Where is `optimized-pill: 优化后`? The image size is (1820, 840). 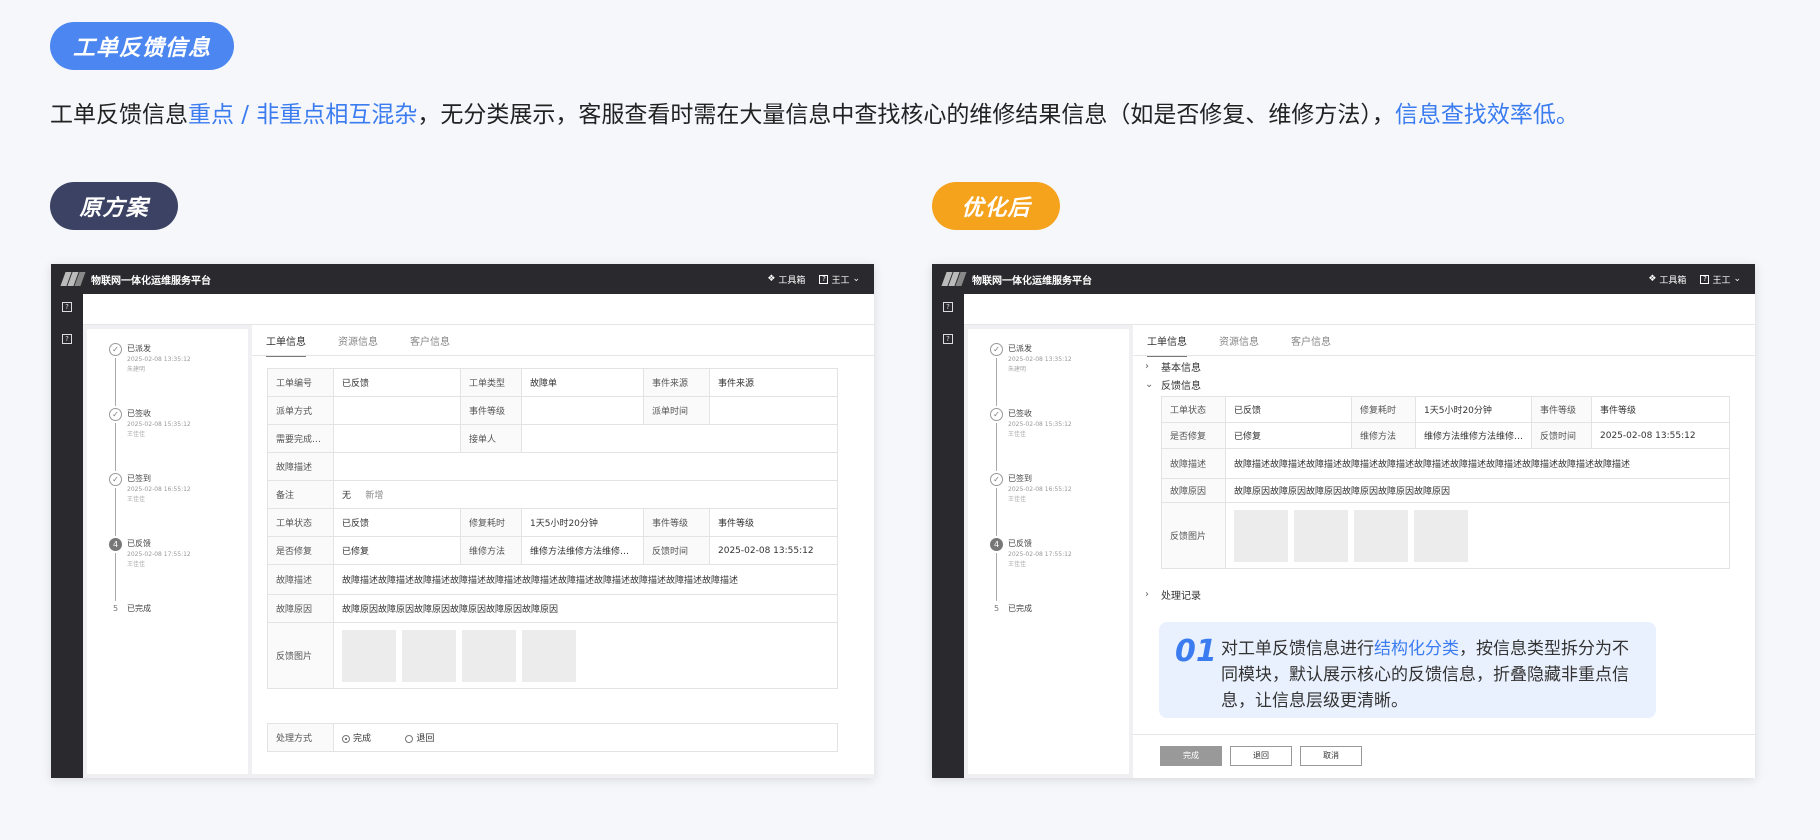 optimized-pill: 优化后 is located at coordinates (996, 206).